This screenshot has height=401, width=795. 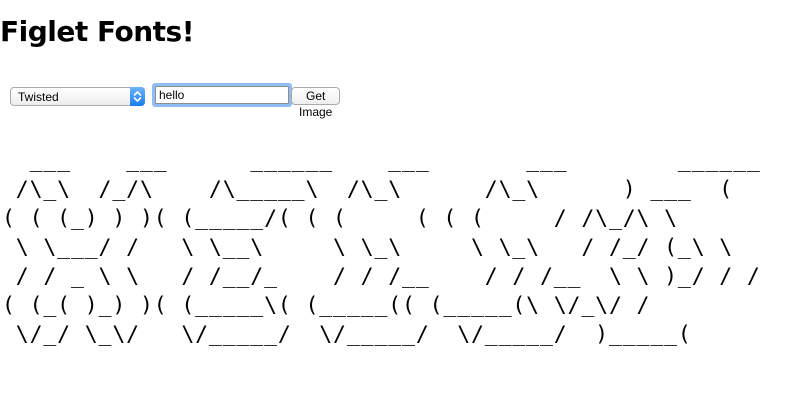 I want to click on font-select-value: Twisted, so click(x=38, y=97).